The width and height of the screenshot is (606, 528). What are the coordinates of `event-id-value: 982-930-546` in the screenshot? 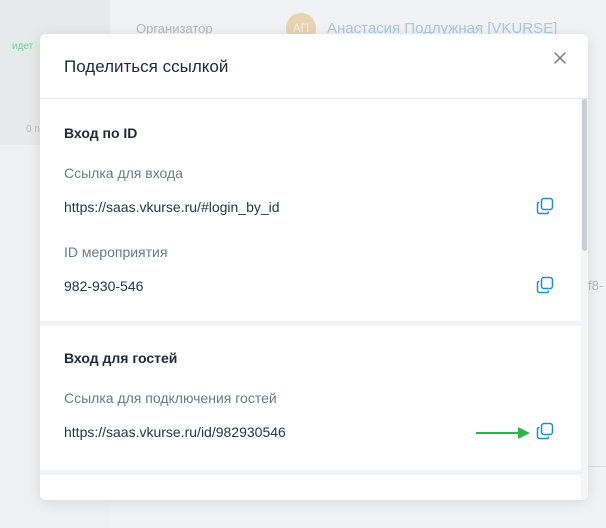 It's located at (104, 286).